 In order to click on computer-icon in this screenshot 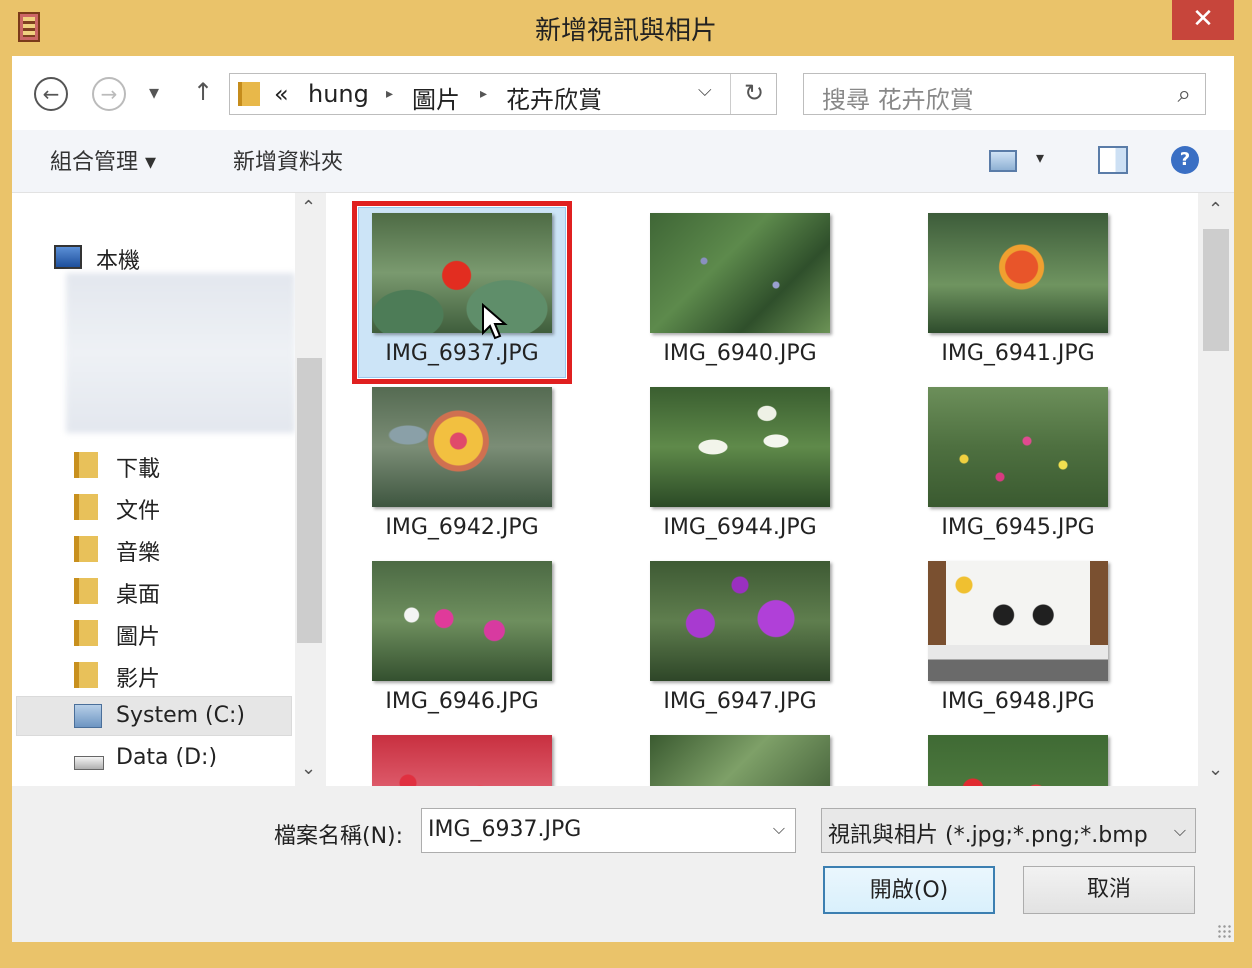, I will do `click(68, 257)`.